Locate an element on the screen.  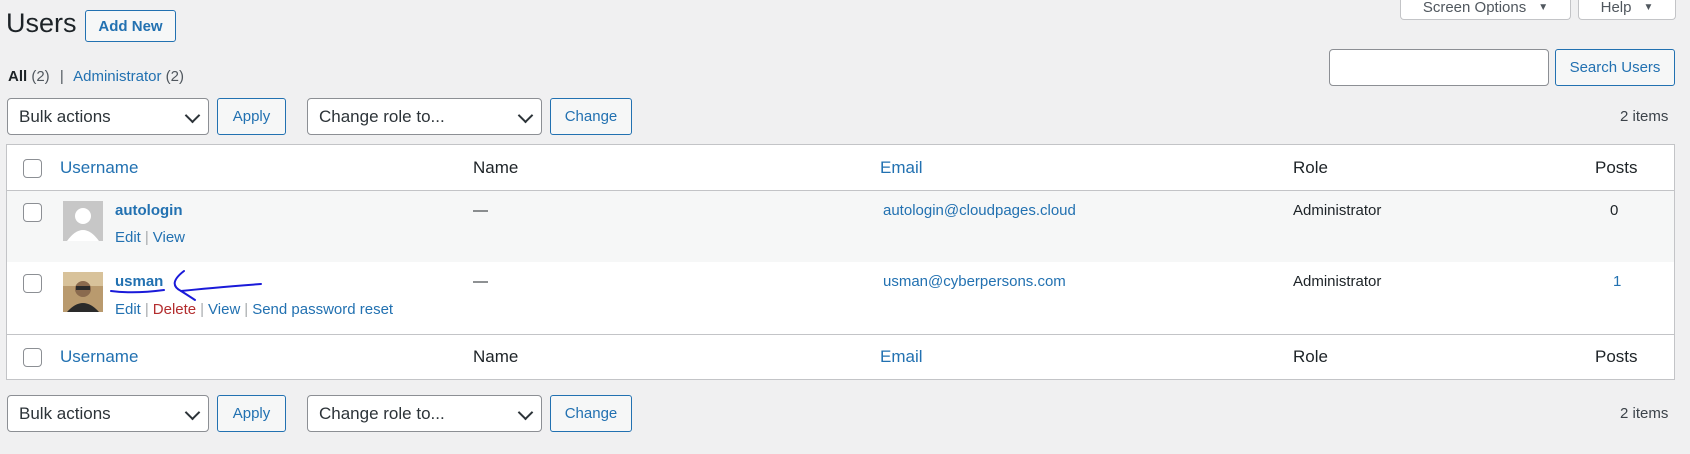
screen-options-tab: Screen Options ▼ is located at coordinates (1485, 10).